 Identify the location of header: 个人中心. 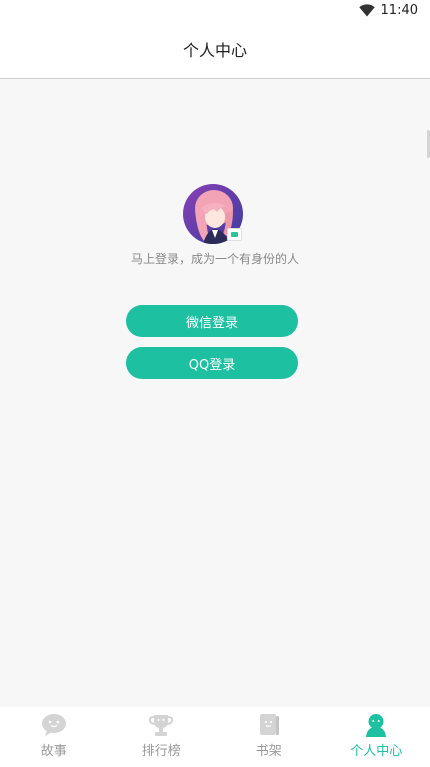
(215, 49).